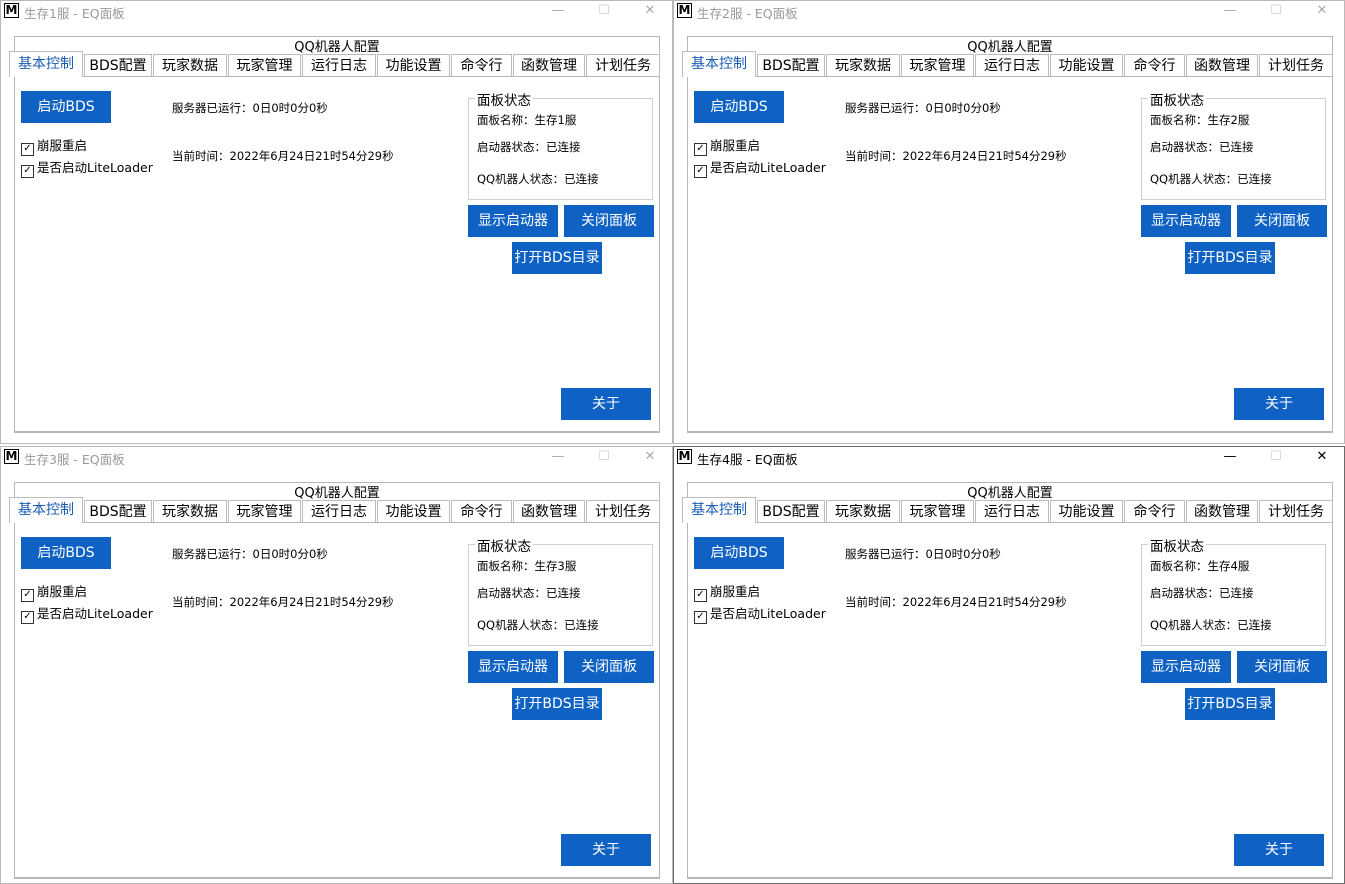  What do you see at coordinates (527, 120) in the screenshot?
I see `panel-name-text: 面板名称：生存1服` at bounding box center [527, 120].